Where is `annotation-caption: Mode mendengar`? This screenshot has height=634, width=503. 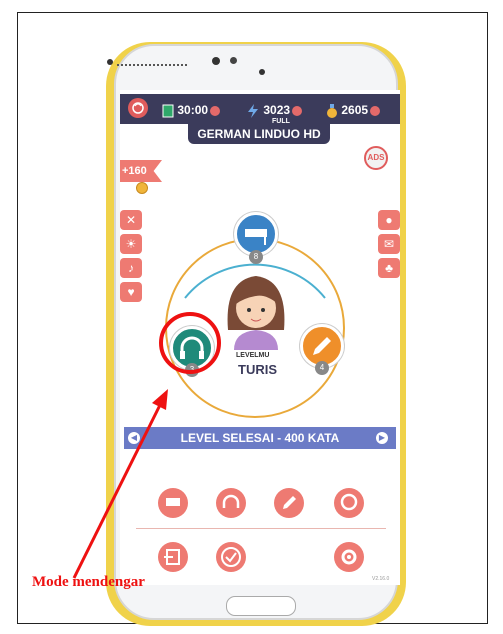
annotation-caption: Mode mendengar is located at coordinates (88, 582).